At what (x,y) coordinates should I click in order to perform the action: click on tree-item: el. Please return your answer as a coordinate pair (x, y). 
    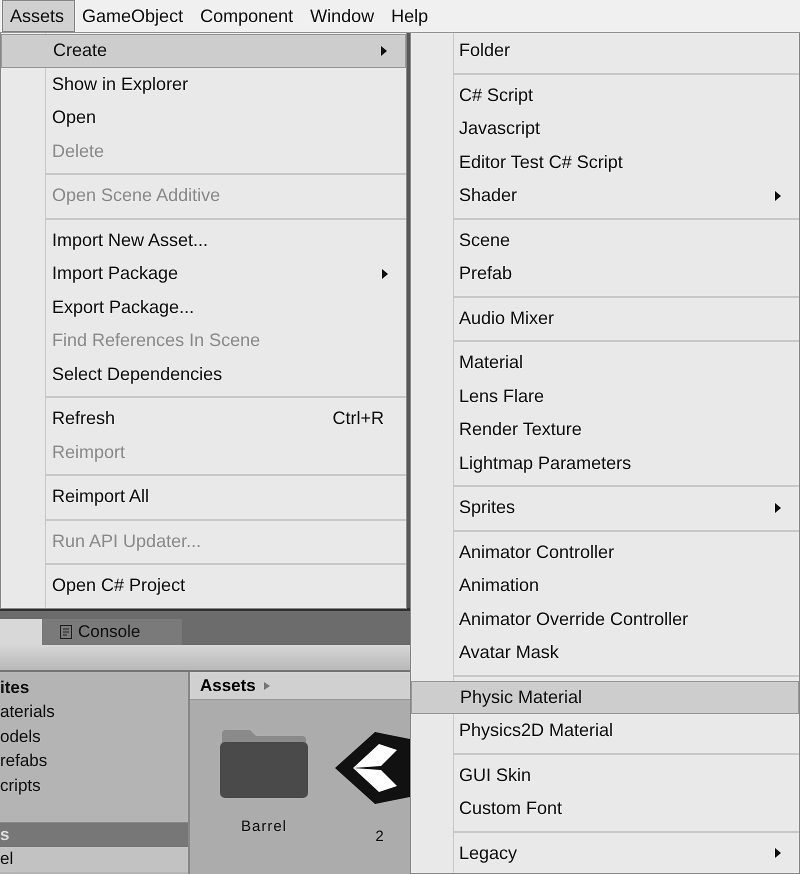
    Looking at the image, I should click on (94, 859).